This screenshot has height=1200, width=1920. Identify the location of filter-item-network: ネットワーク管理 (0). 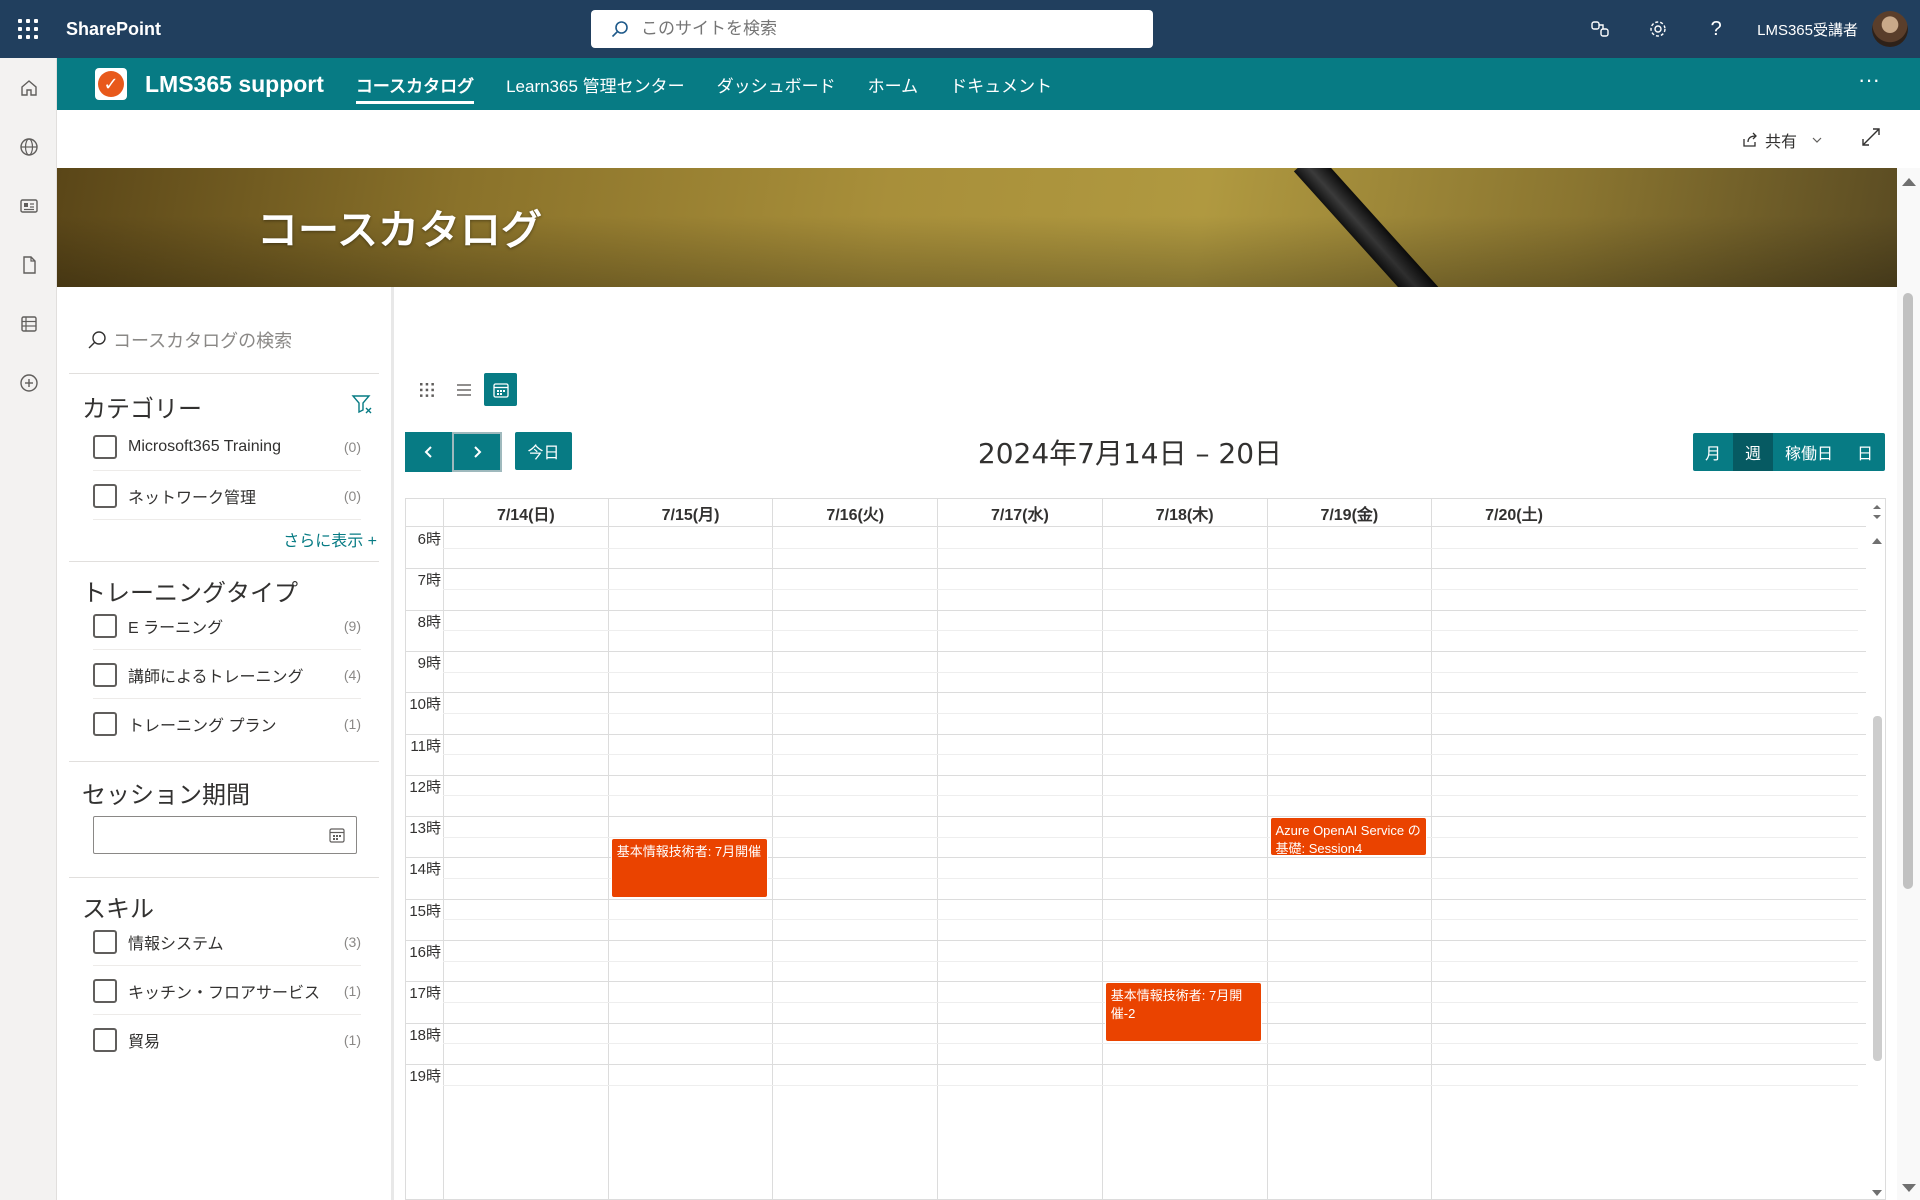
(227, 496).